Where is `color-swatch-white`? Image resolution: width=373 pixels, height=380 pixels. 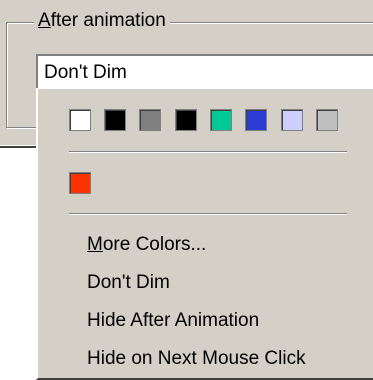 color-swatch-white is located at coordinates (80, 120).